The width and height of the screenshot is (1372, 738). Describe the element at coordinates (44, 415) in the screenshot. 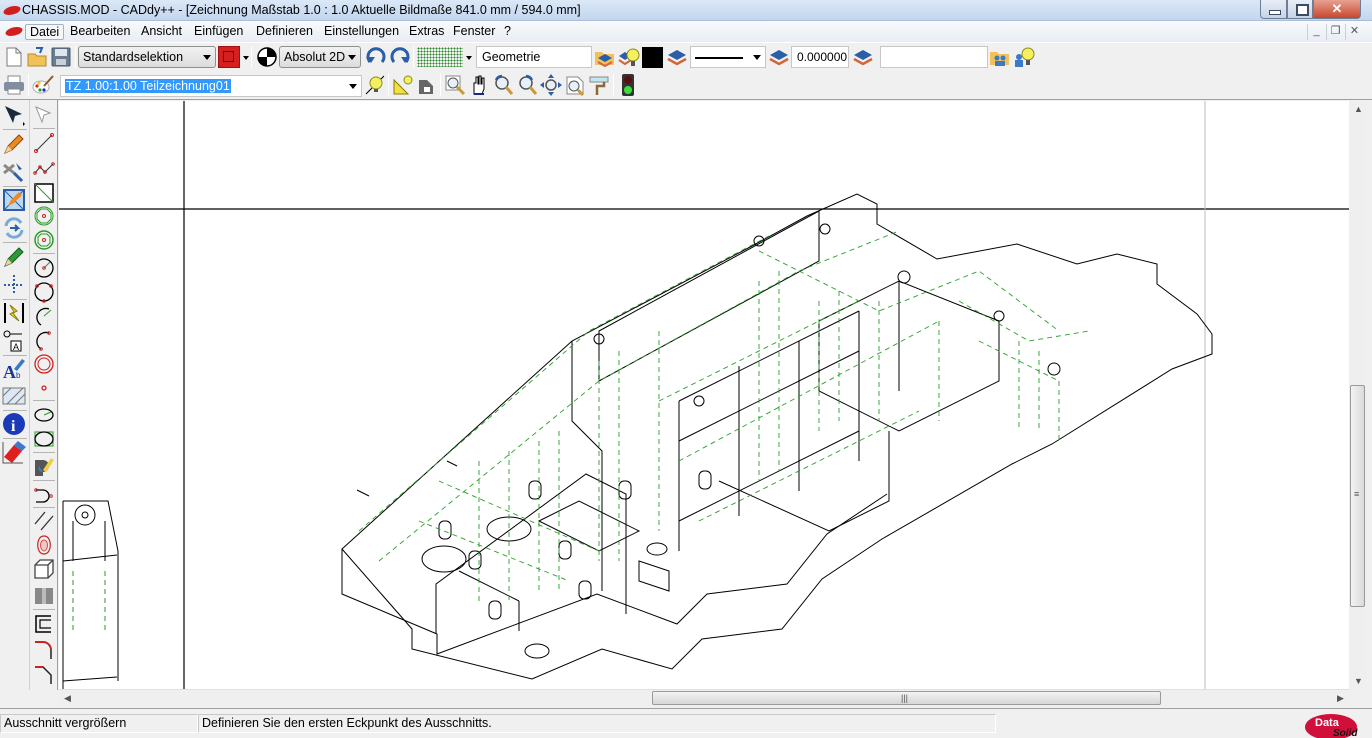

I see `ellipse-icon` at that location.